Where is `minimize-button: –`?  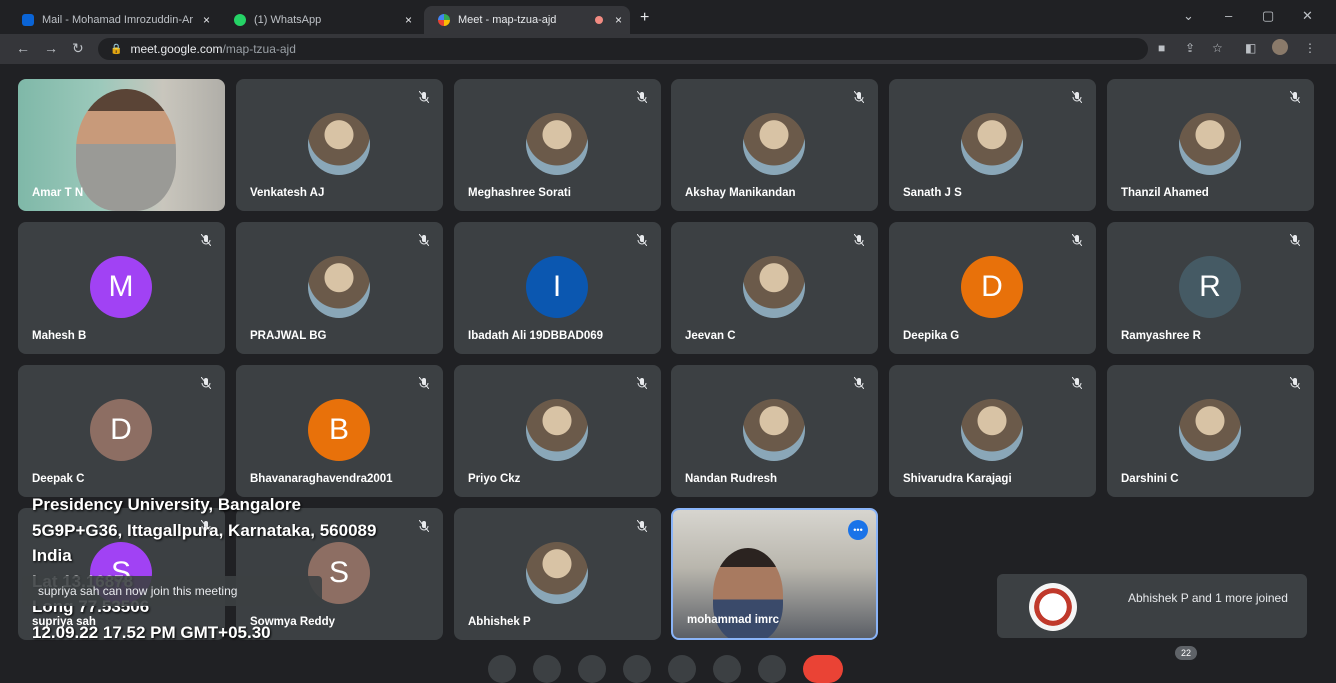 minimize-button: – is located at coordinates (1228, 15).